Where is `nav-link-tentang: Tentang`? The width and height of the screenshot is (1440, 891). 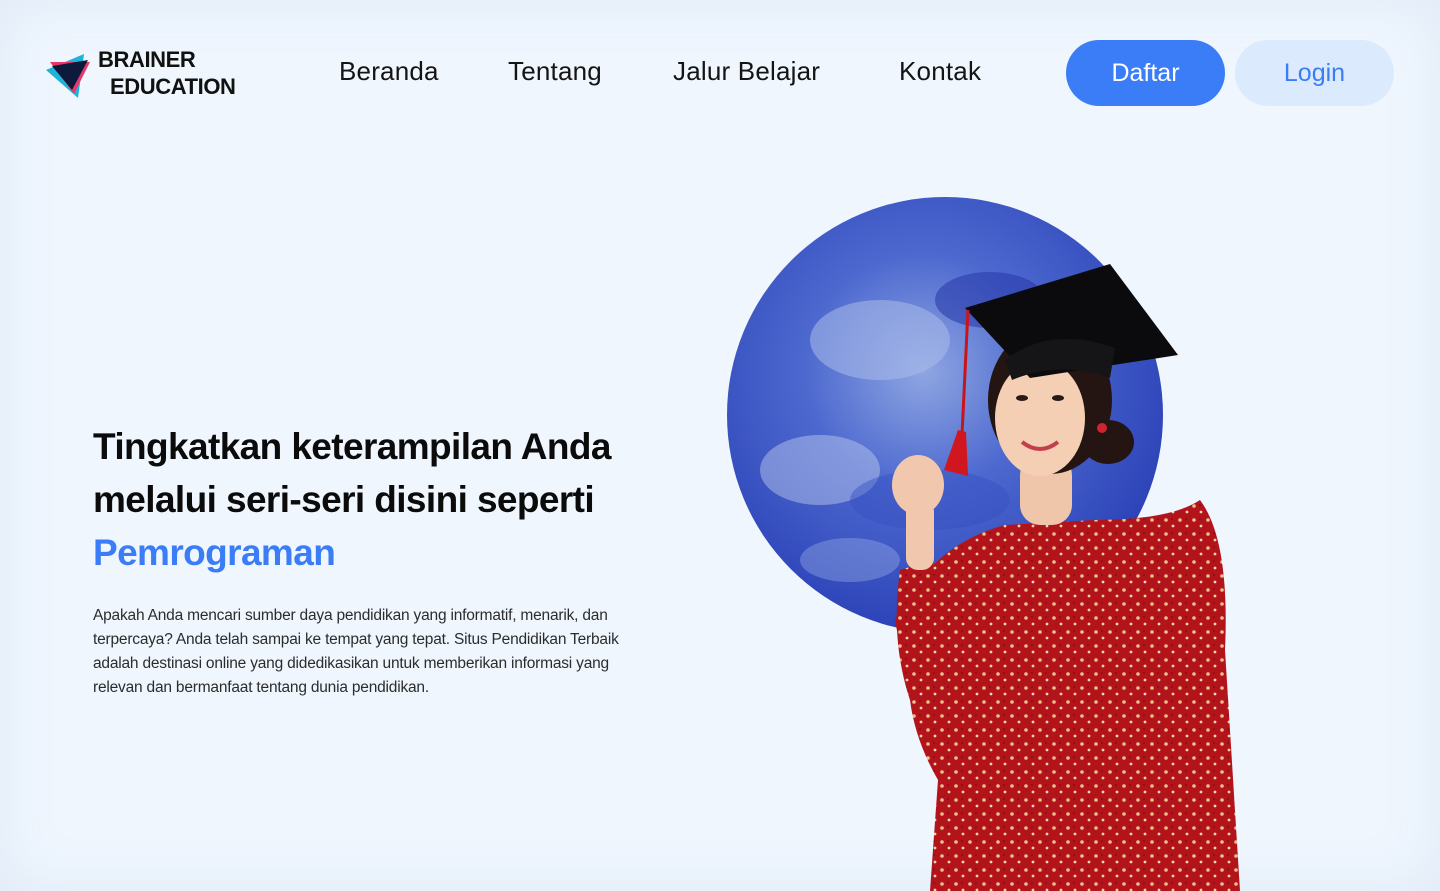 nav-link-tentang: Tentang is located at coordinates (555, 71).